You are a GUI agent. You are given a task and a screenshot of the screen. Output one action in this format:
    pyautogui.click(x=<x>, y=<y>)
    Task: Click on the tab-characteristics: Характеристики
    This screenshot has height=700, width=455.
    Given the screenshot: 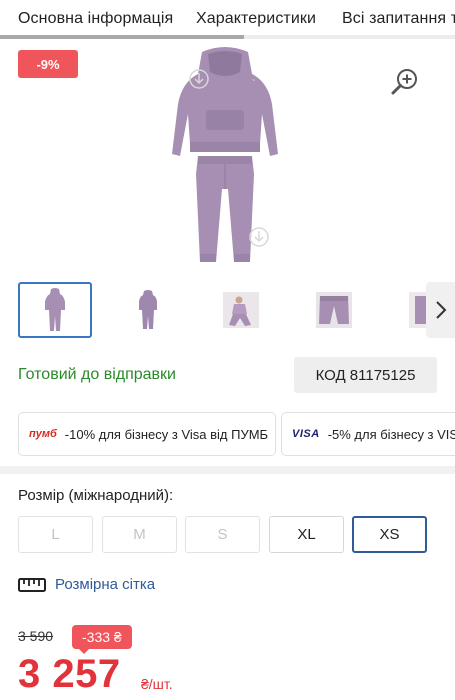 What is the action you would take?
    pyautogui.click(x=256, y=19)
    